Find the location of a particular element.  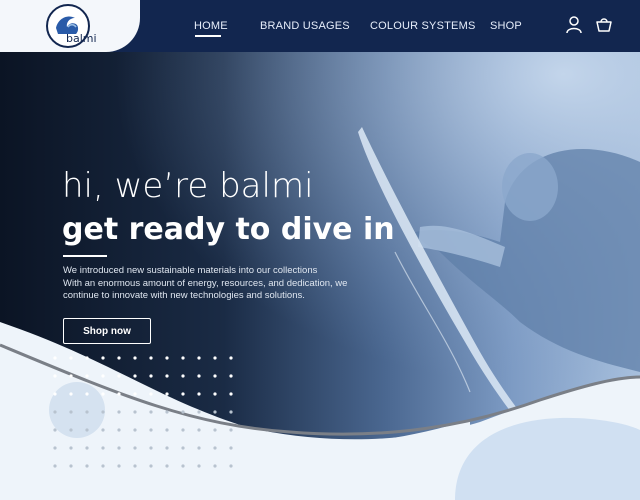

cart-icon is located at coordinates (604, 25).